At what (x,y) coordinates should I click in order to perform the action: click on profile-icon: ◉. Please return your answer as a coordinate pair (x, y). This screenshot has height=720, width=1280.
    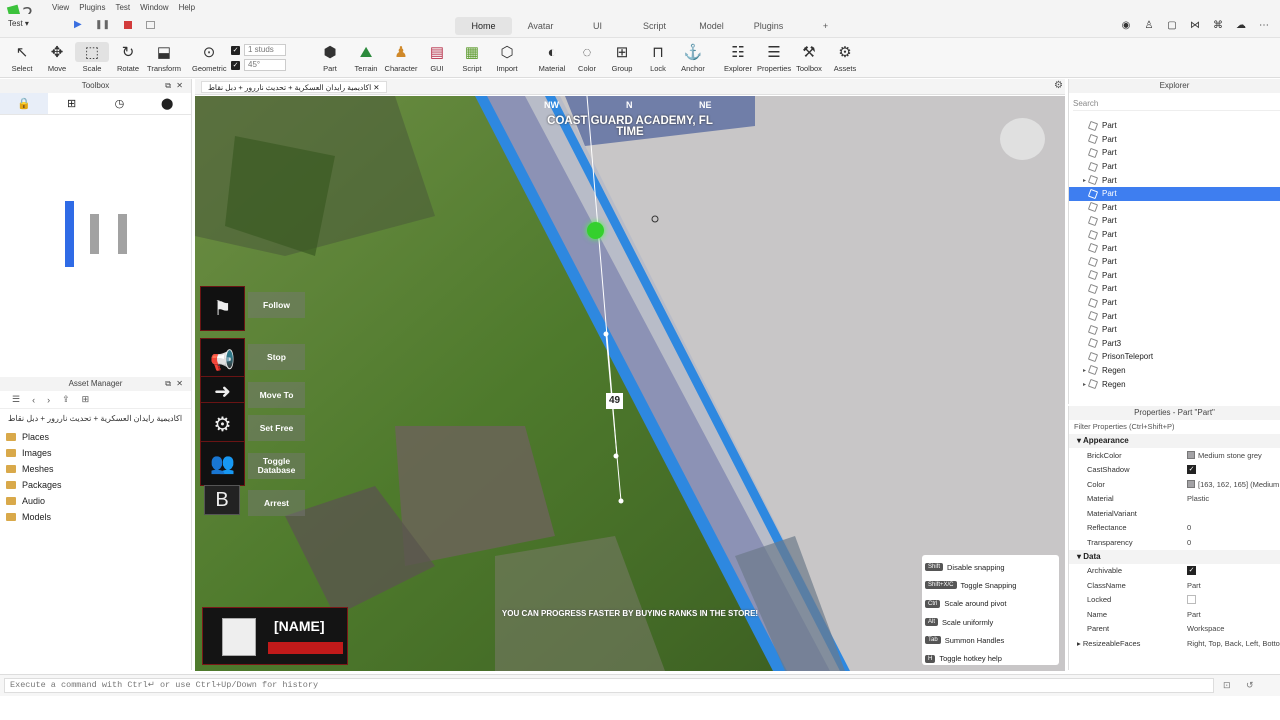
    Looking at the image, I should click on (1126, 25).